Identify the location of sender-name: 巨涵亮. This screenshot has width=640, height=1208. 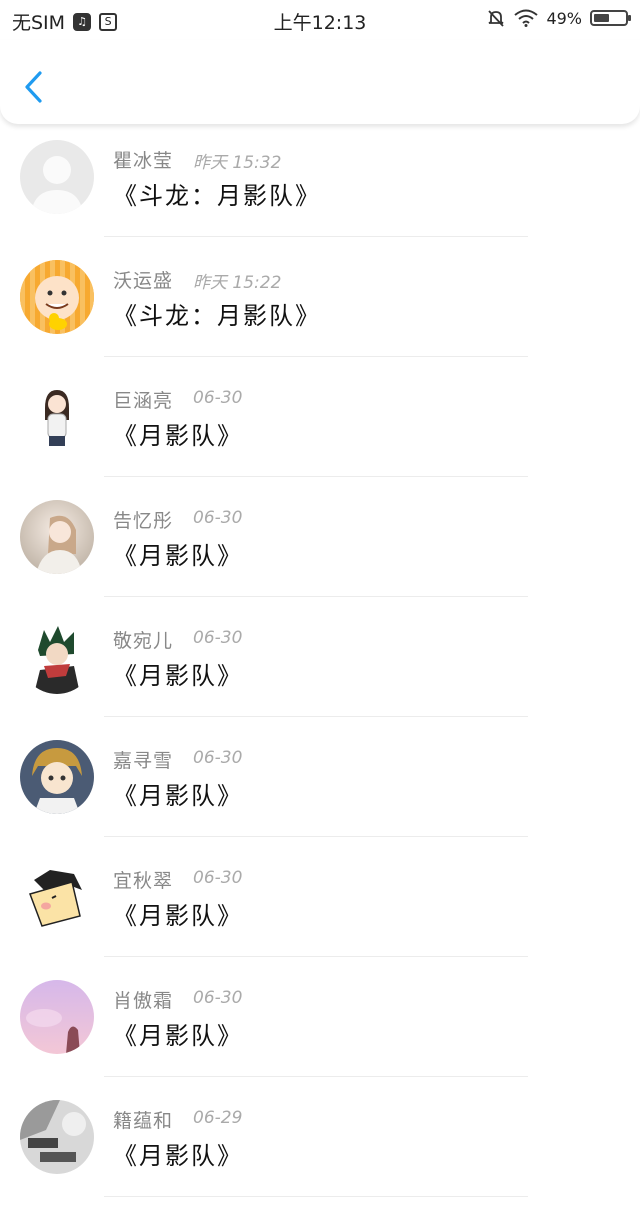
(143, 401).